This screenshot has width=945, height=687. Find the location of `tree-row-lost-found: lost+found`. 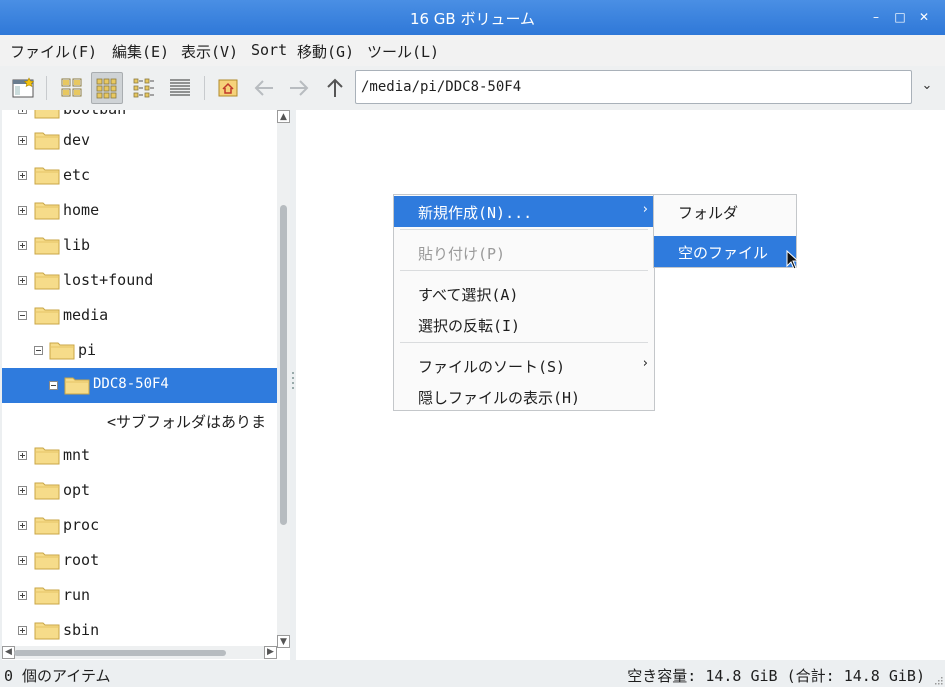

tree-row-lost-found: lost+found is located at coordinates (139, 280).